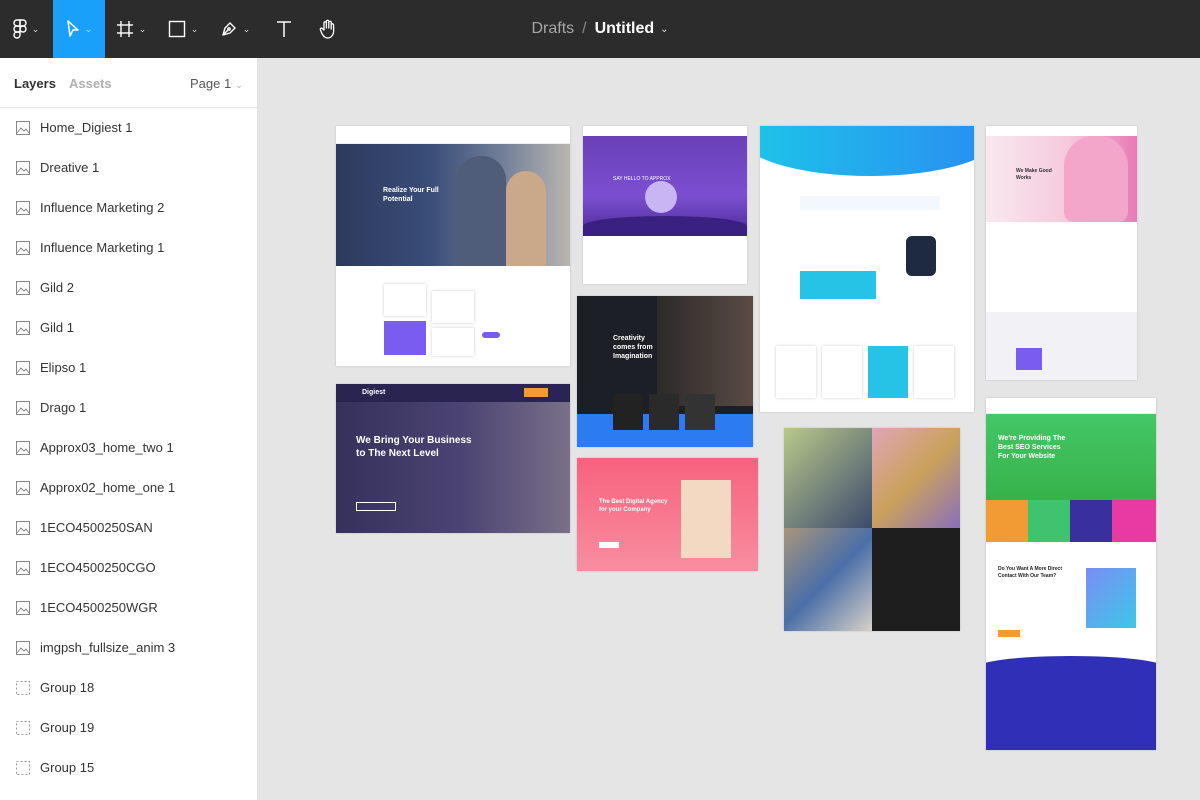  I want to click on layer-name: Influence Marketing 1, so click(102, 247).